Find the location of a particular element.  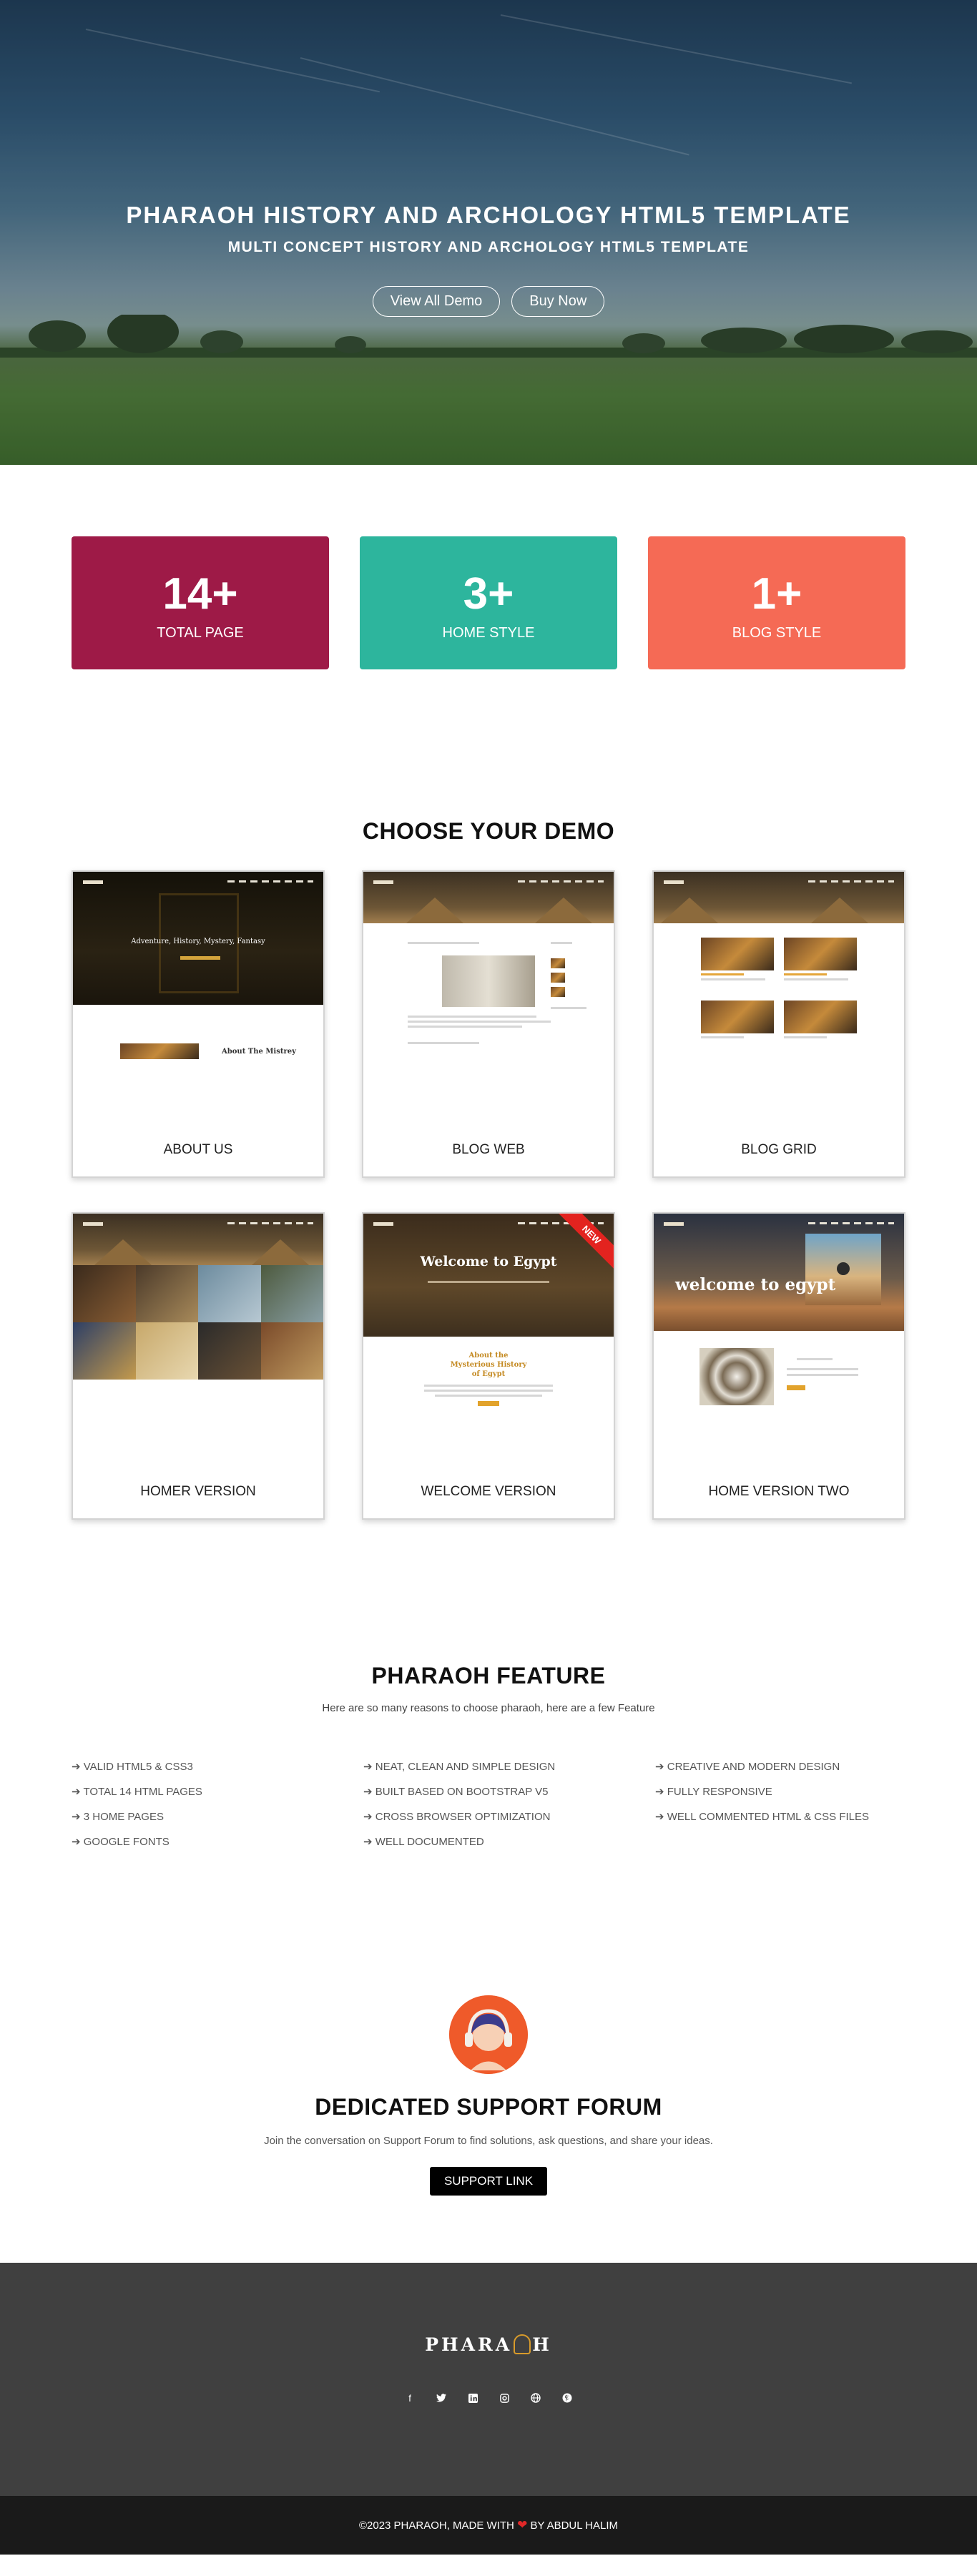

demos-title: CHOOSE YOUR DEMO is located at coordinates (488, 831).